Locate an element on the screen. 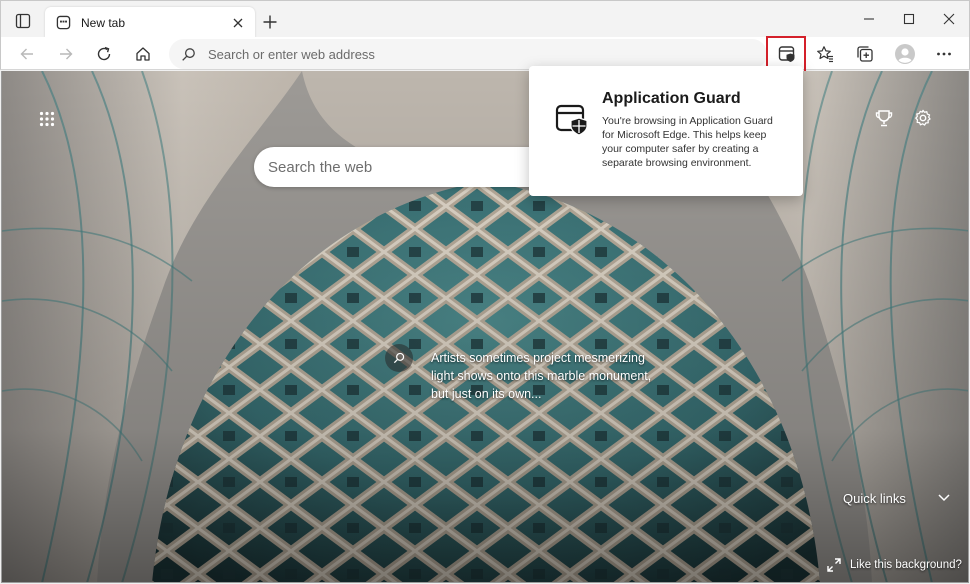 The width and height of the screenshot is (970, 584). back-arrow-icon is located at coordinates (26, 54).